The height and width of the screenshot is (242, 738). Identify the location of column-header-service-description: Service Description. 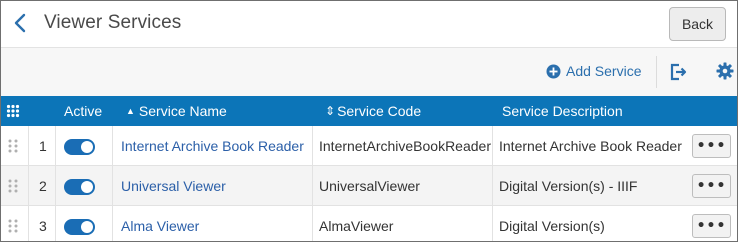
(562, 111).